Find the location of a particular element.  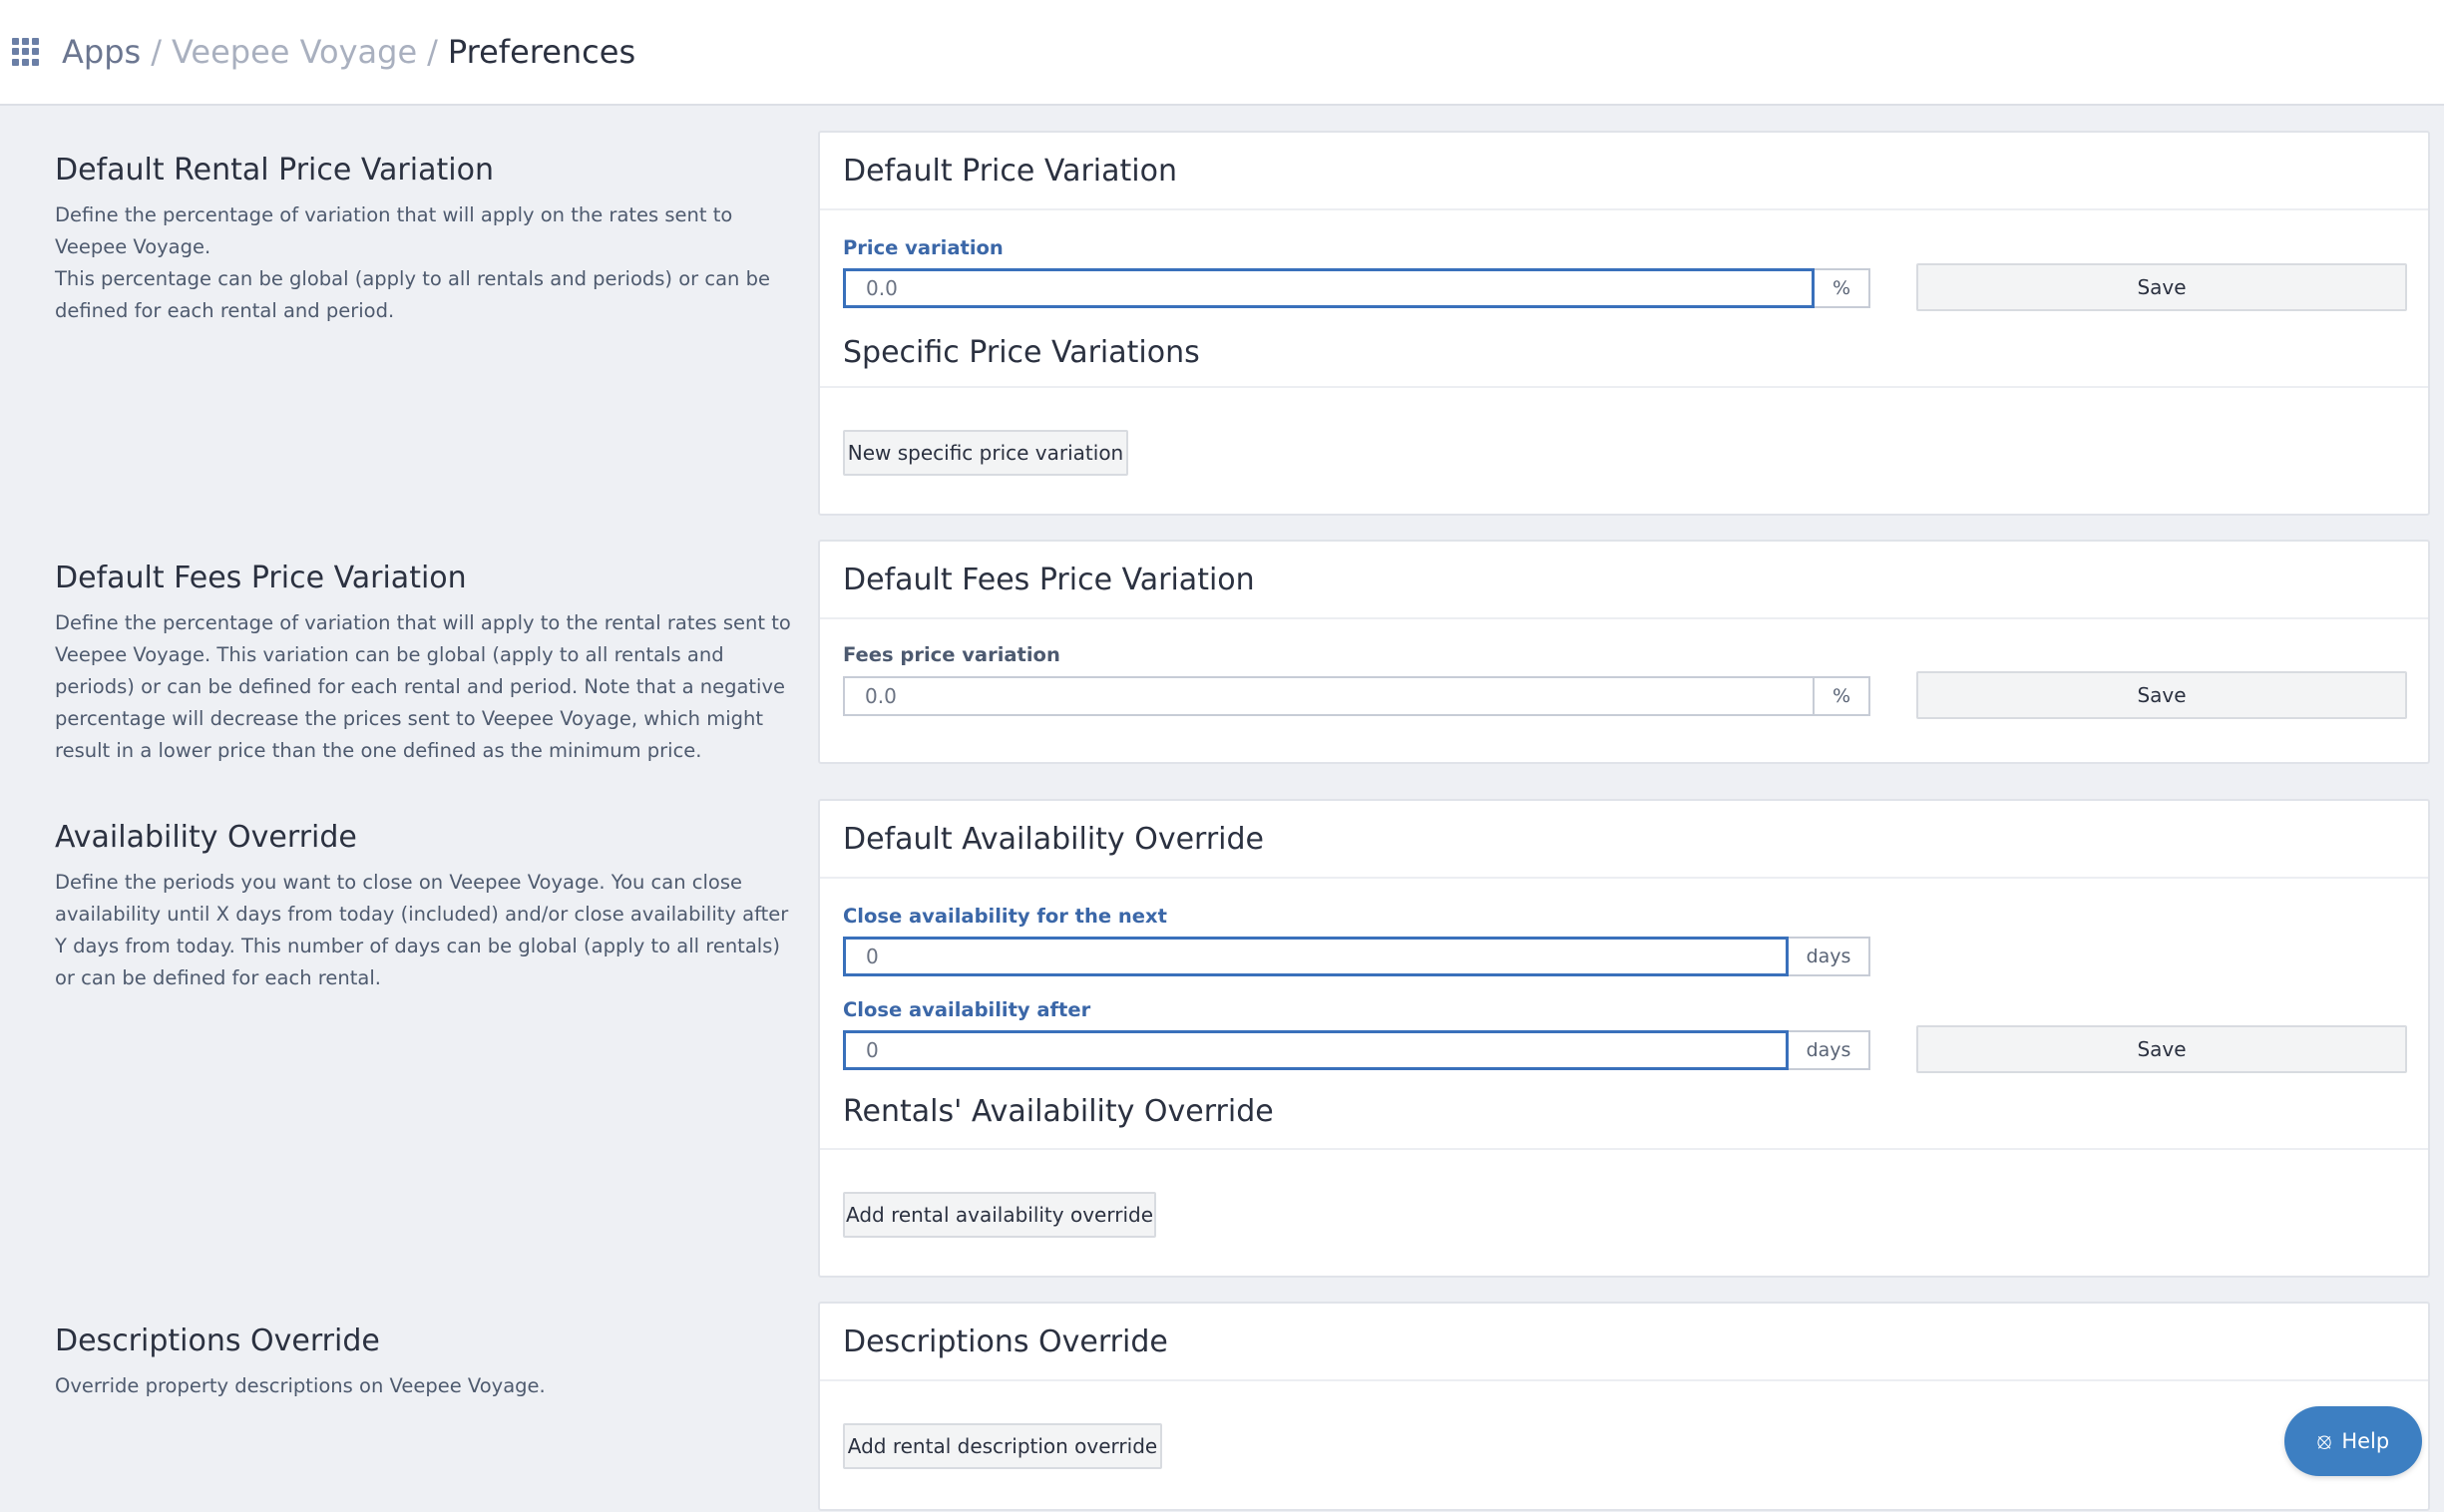

save-price-variation-button: Save is located at coordinates (2161, 287).